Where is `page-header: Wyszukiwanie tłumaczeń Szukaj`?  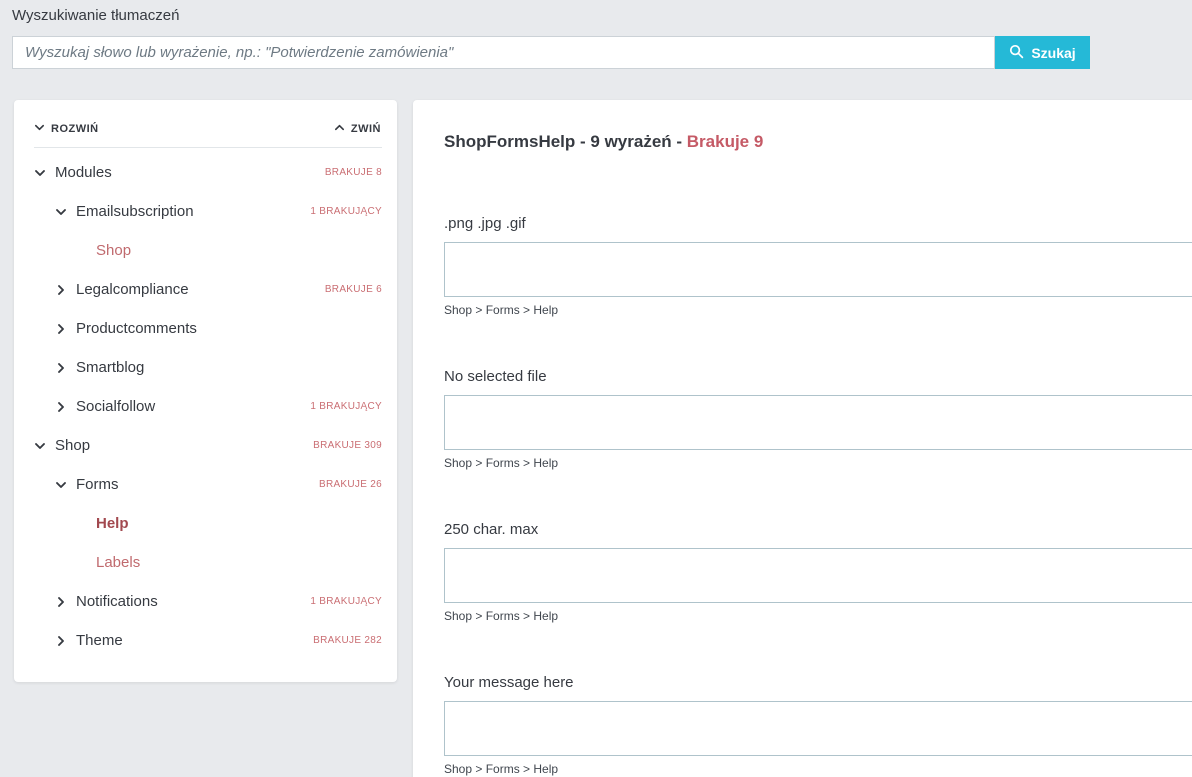 page-header: Wyszukiwanie tłumaczeń Szukaj is located at coordinates (596, 34).